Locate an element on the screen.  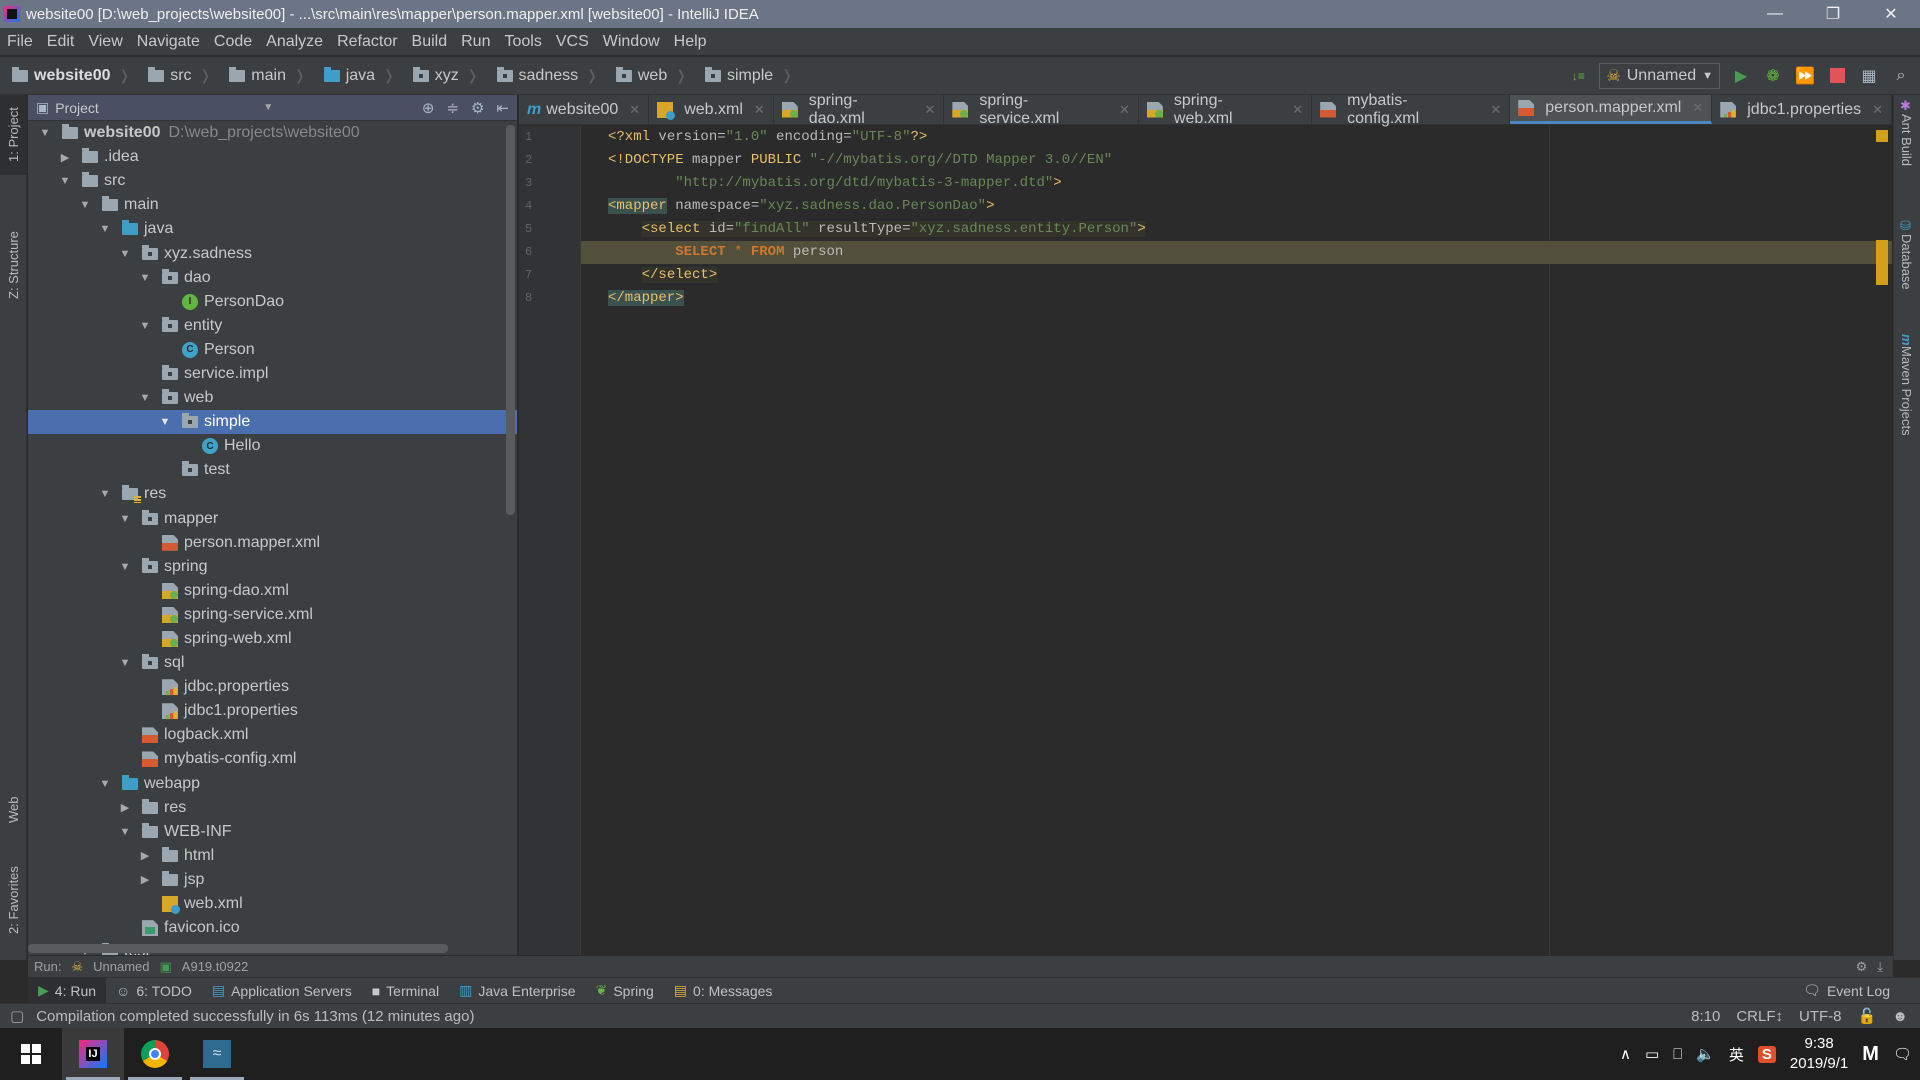
hide-panel-icon: ⇤ is located at coordinates (502, 108).